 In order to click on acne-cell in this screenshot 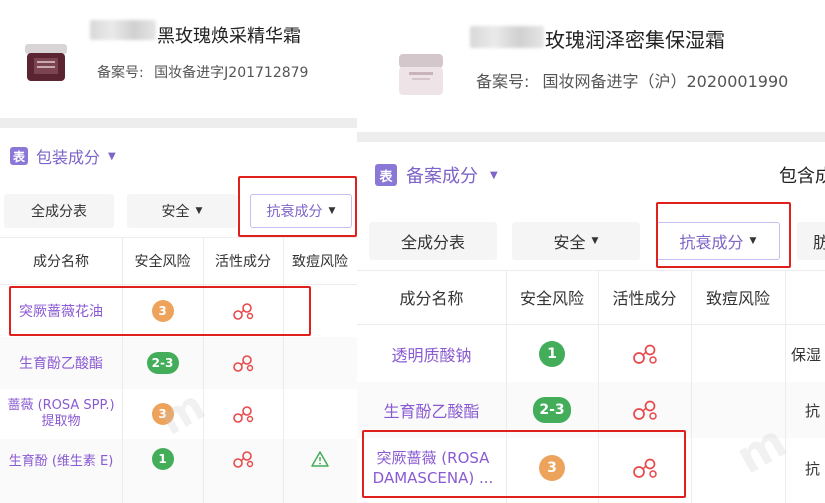, I will do `click(320, 459)`.